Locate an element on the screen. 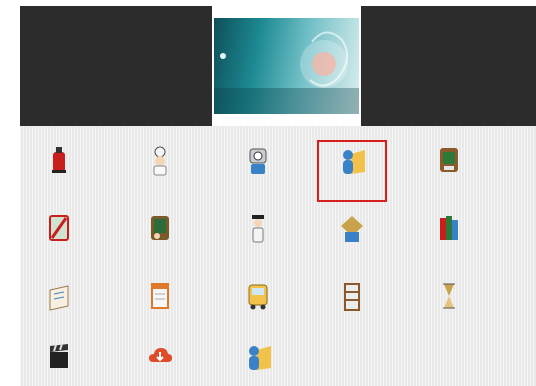 This screenshot has width=536, height=386. green-board-icon is located at coordinates (449, 160).